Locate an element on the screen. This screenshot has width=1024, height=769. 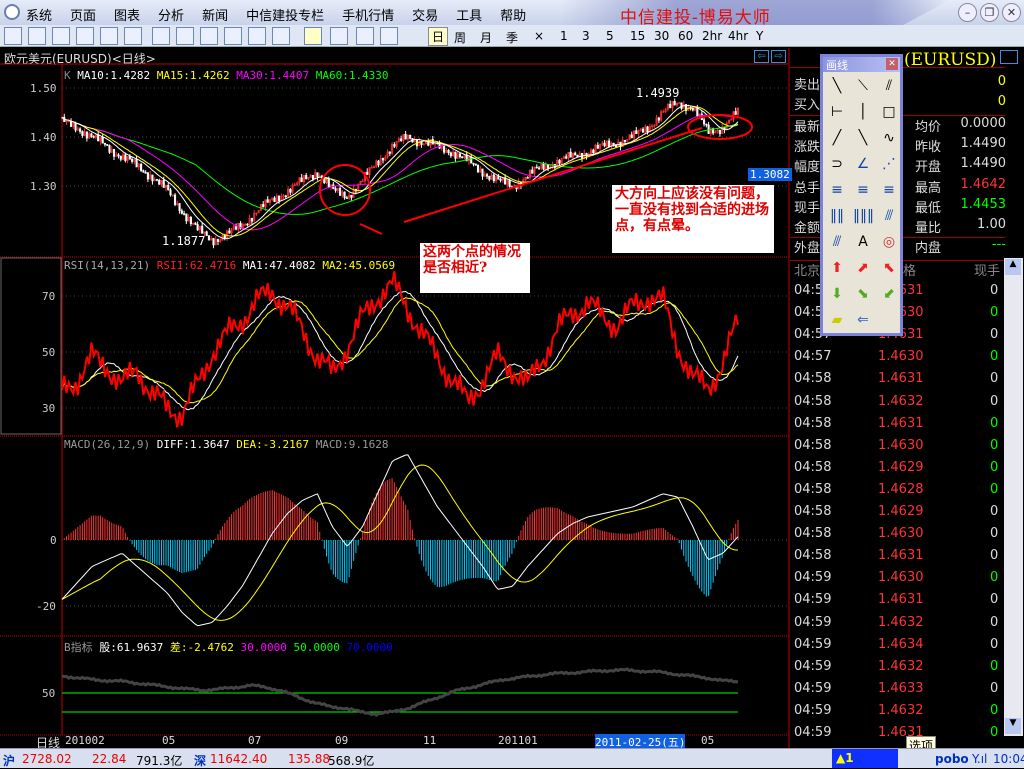
quote-value: 1.4490 is located at coordinates (983, 164).